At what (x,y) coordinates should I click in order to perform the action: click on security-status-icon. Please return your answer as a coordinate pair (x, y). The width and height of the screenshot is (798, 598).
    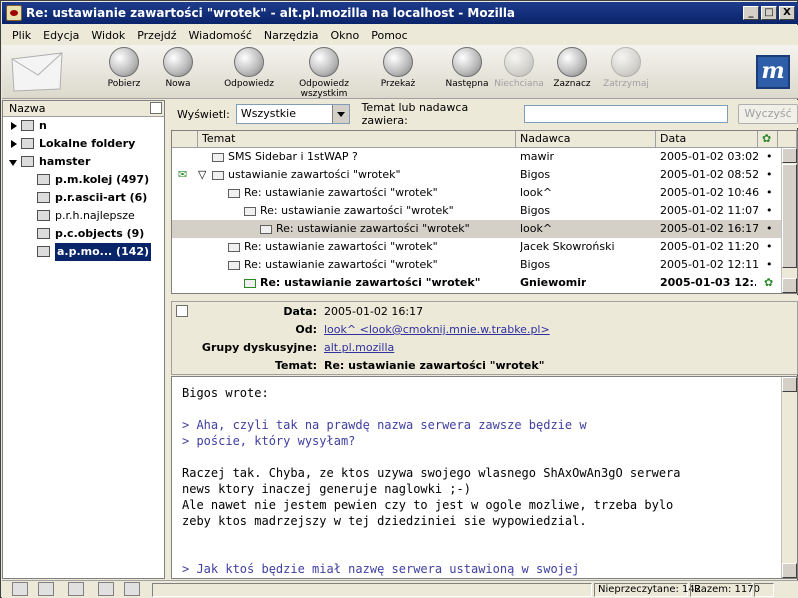
    Looking at the image, I should click on (764, 590).